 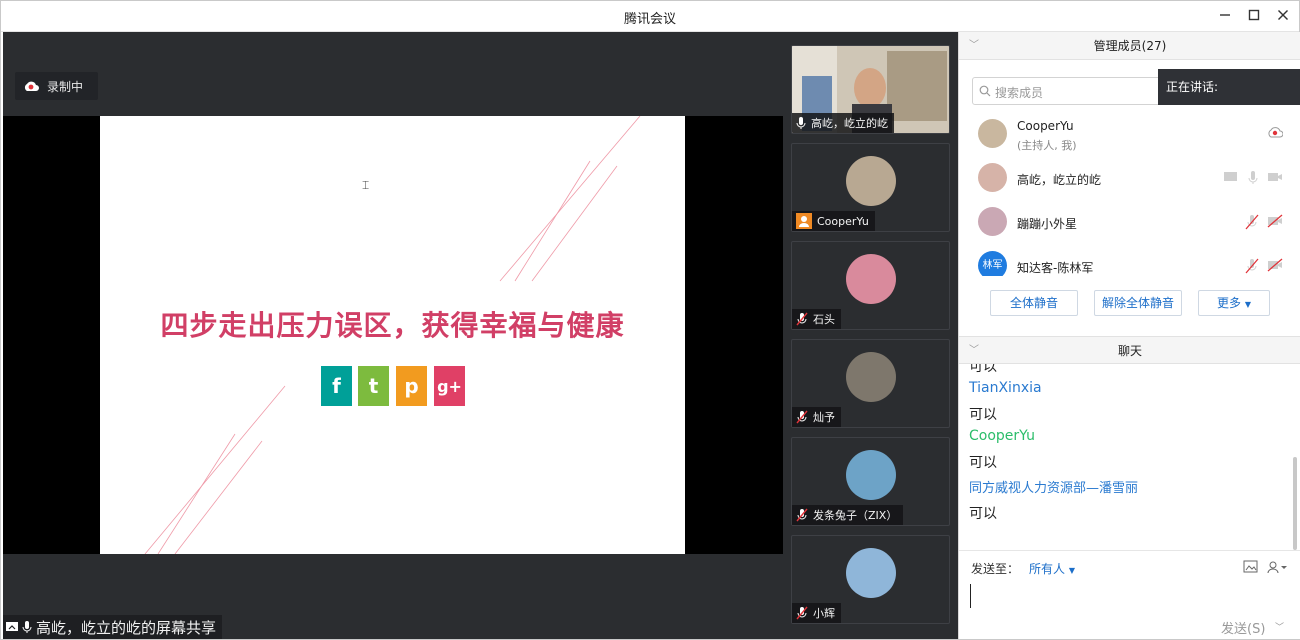 What do you see at coordinates (1047, 224) in the screenshot?
I see `member-name: 蹦蹦小外星` at bounding box center [1047, 224].